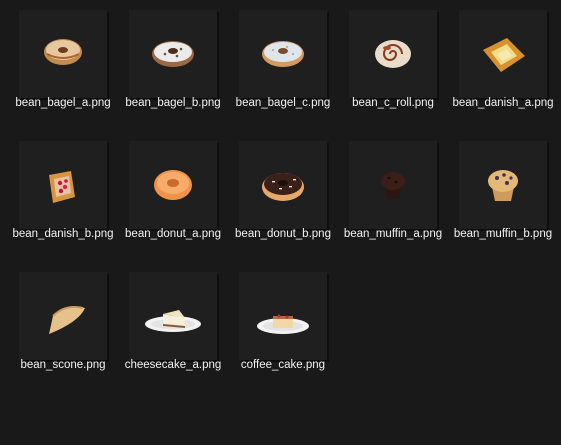 The width and height of the screenshot is (561, 445). I want to click on file-name: bean_bagel_a.png, so click(63, 103).